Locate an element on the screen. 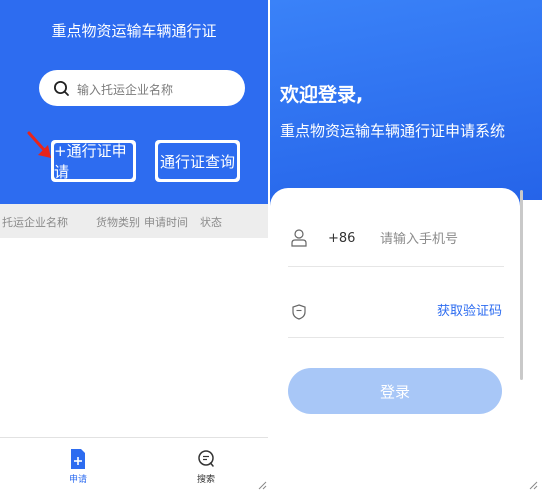  search-placeholder: 输入托运企业名称 is located at coordinates (125, 90).